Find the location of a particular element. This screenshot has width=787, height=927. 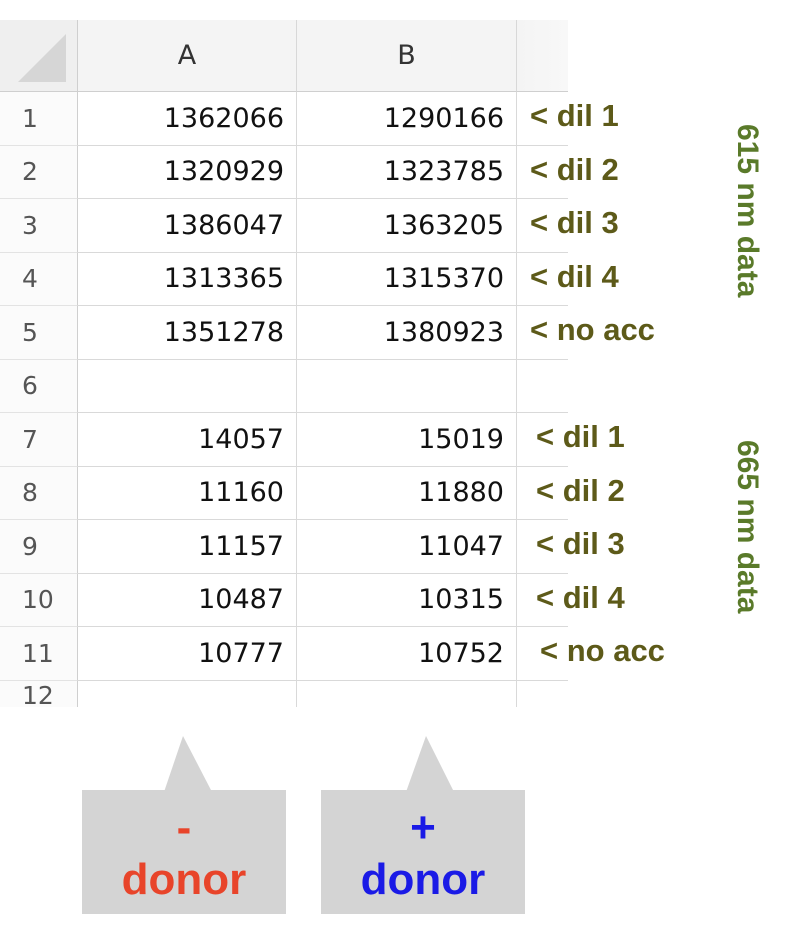

callout-pointer-minus is located at coordinates (188, 764).